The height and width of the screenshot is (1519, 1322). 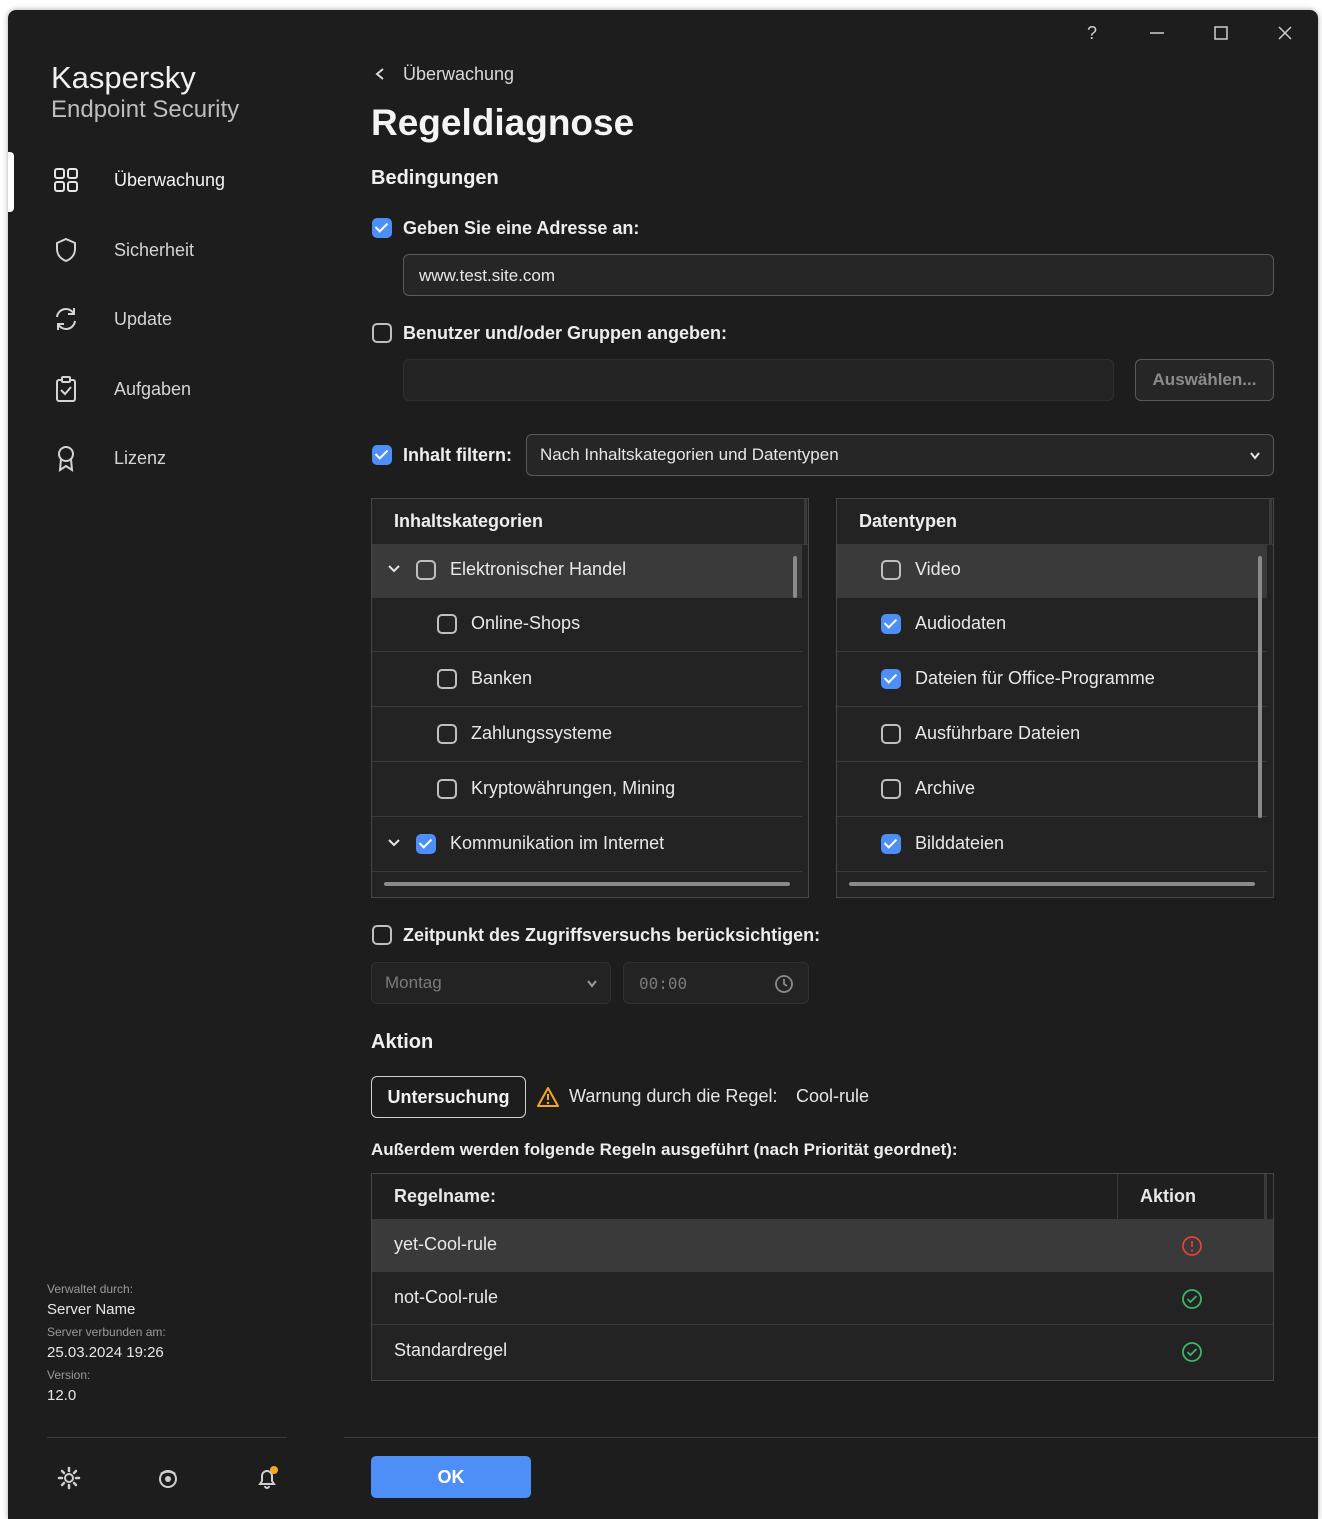 What do you see at coordinates (831, 1437) in the screenshot?
I see `main-footer-divider` at bounding box center [831, 1437].